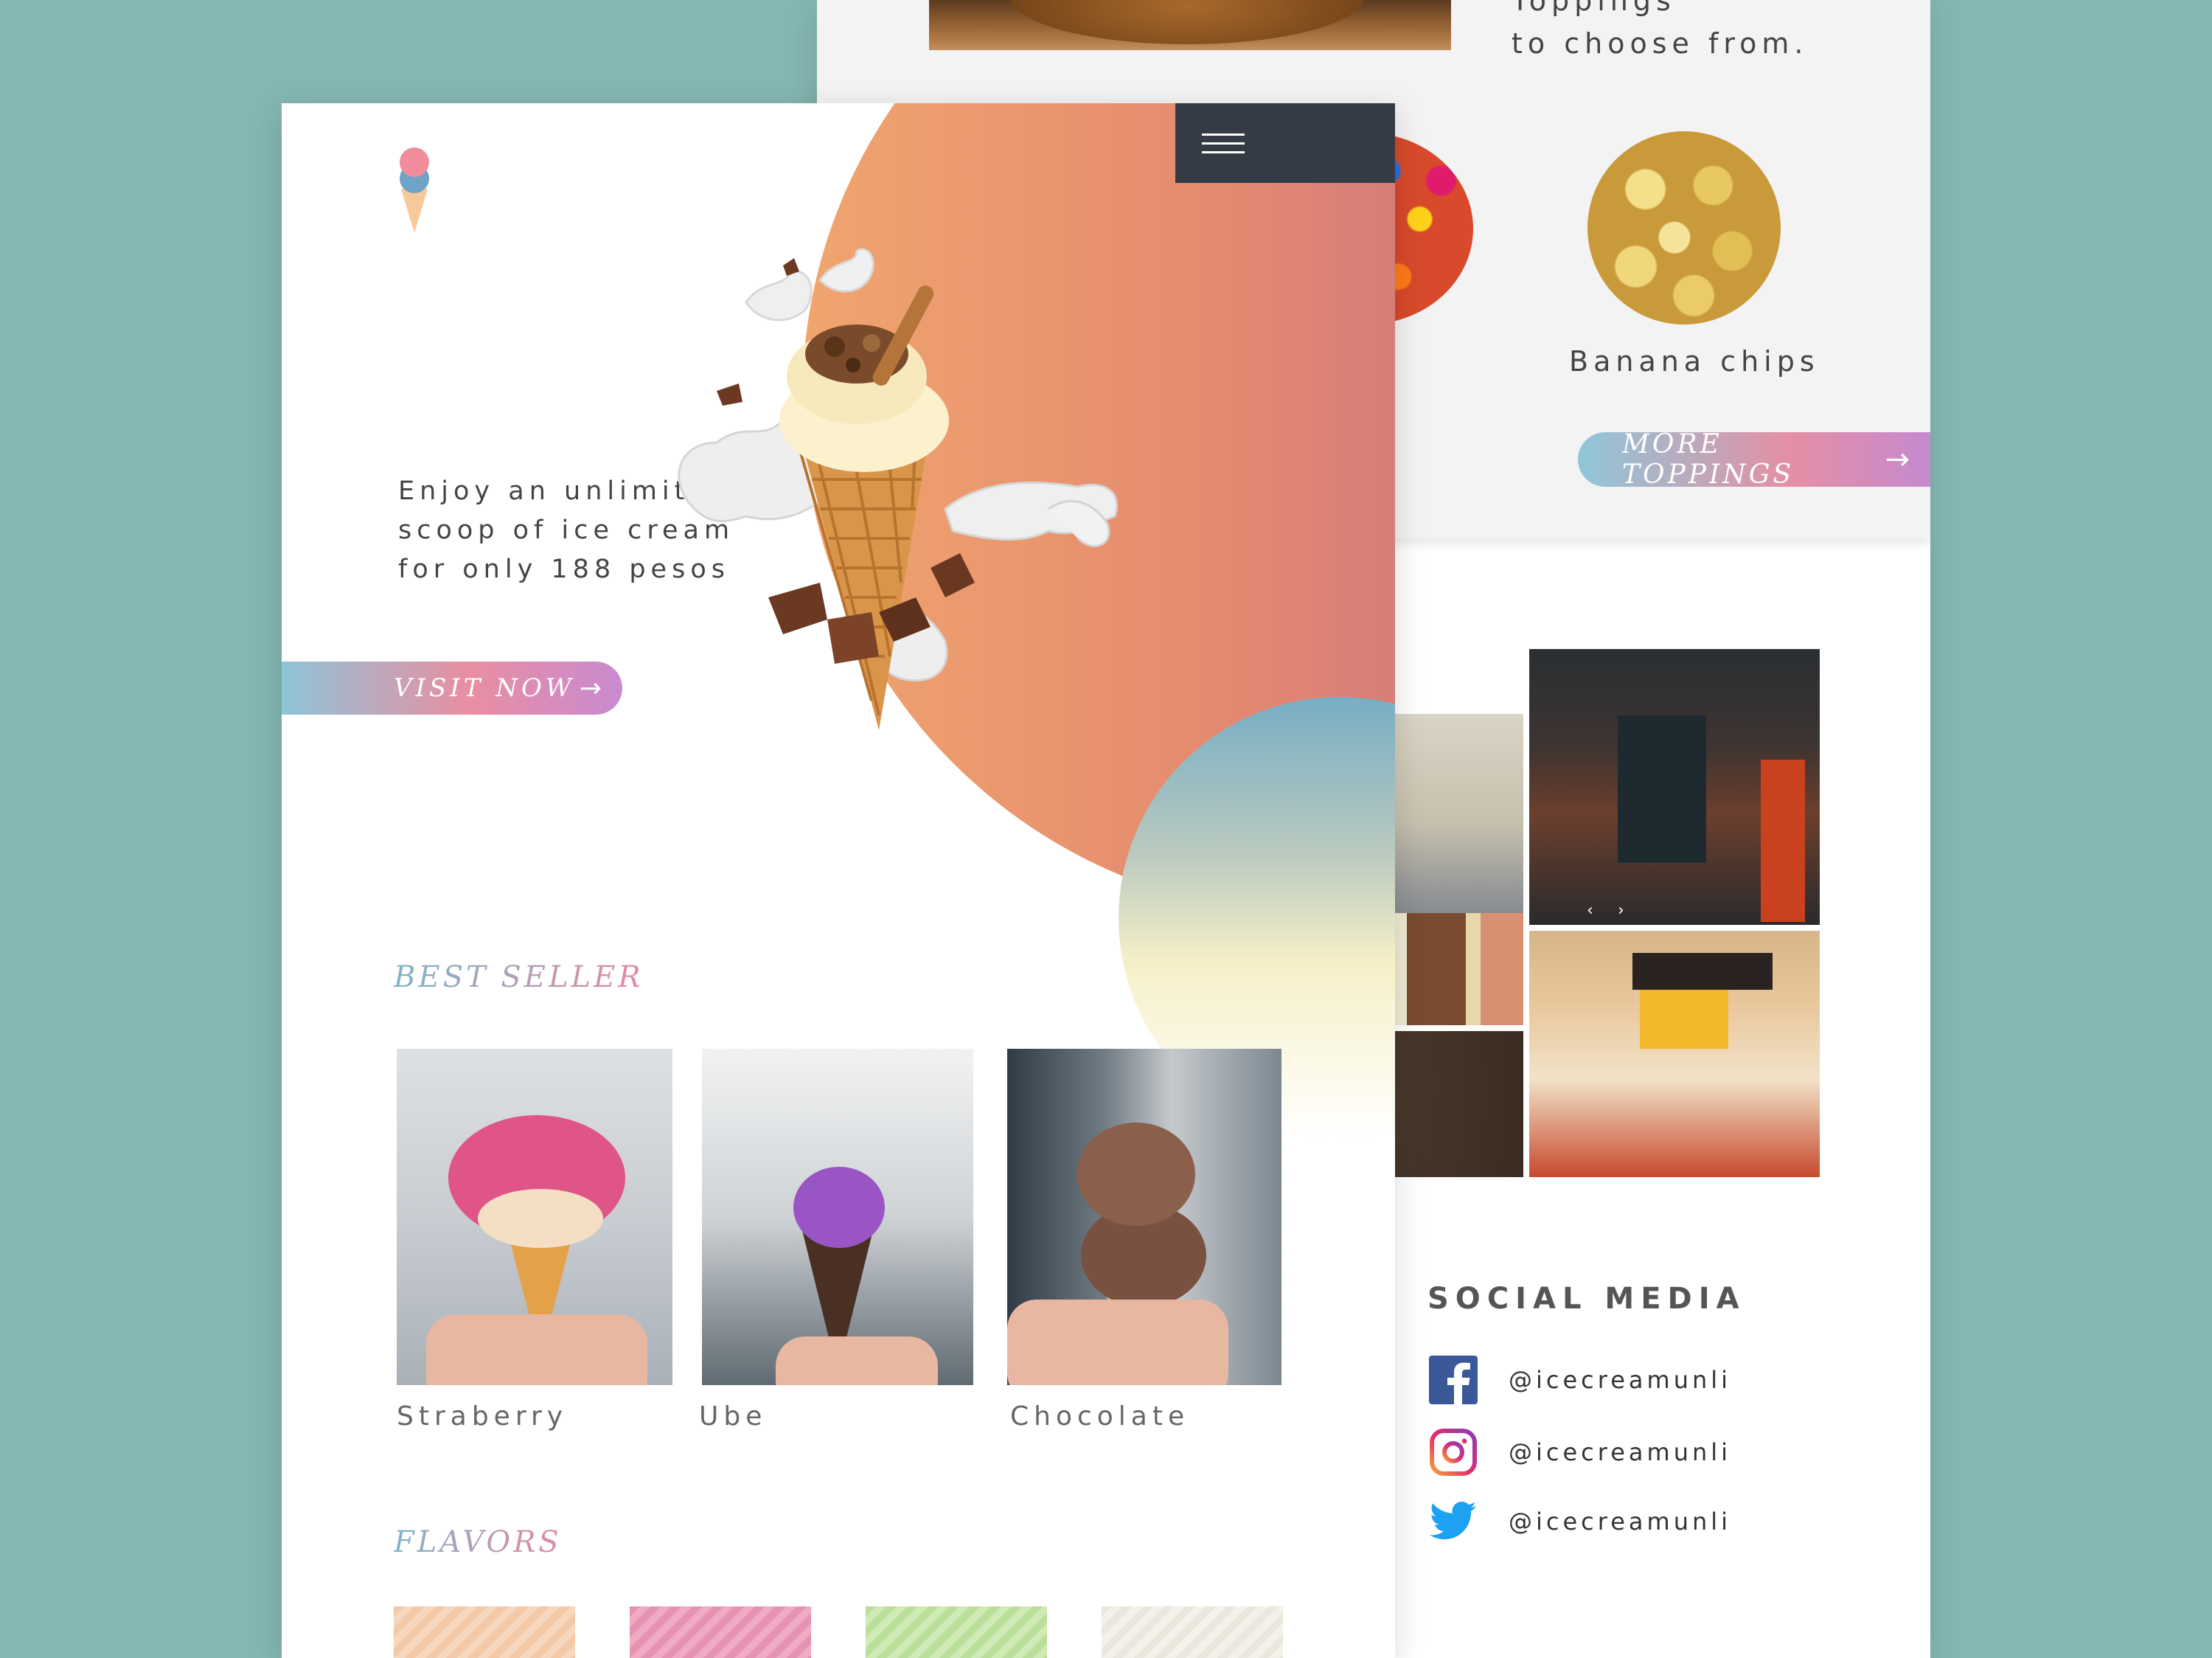  I want to click on social-link-facebook: @icecreamunli, so click(1580, 1380).